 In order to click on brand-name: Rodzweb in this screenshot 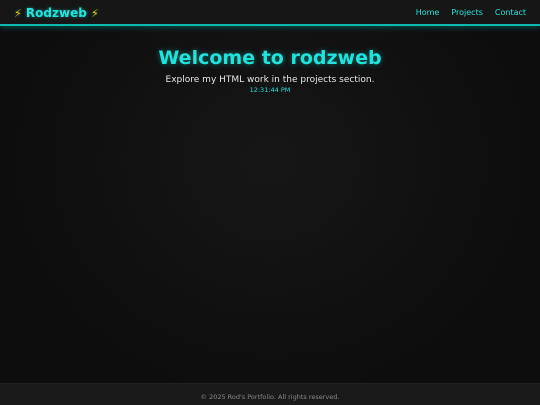, I will do `click(56, 13)`.